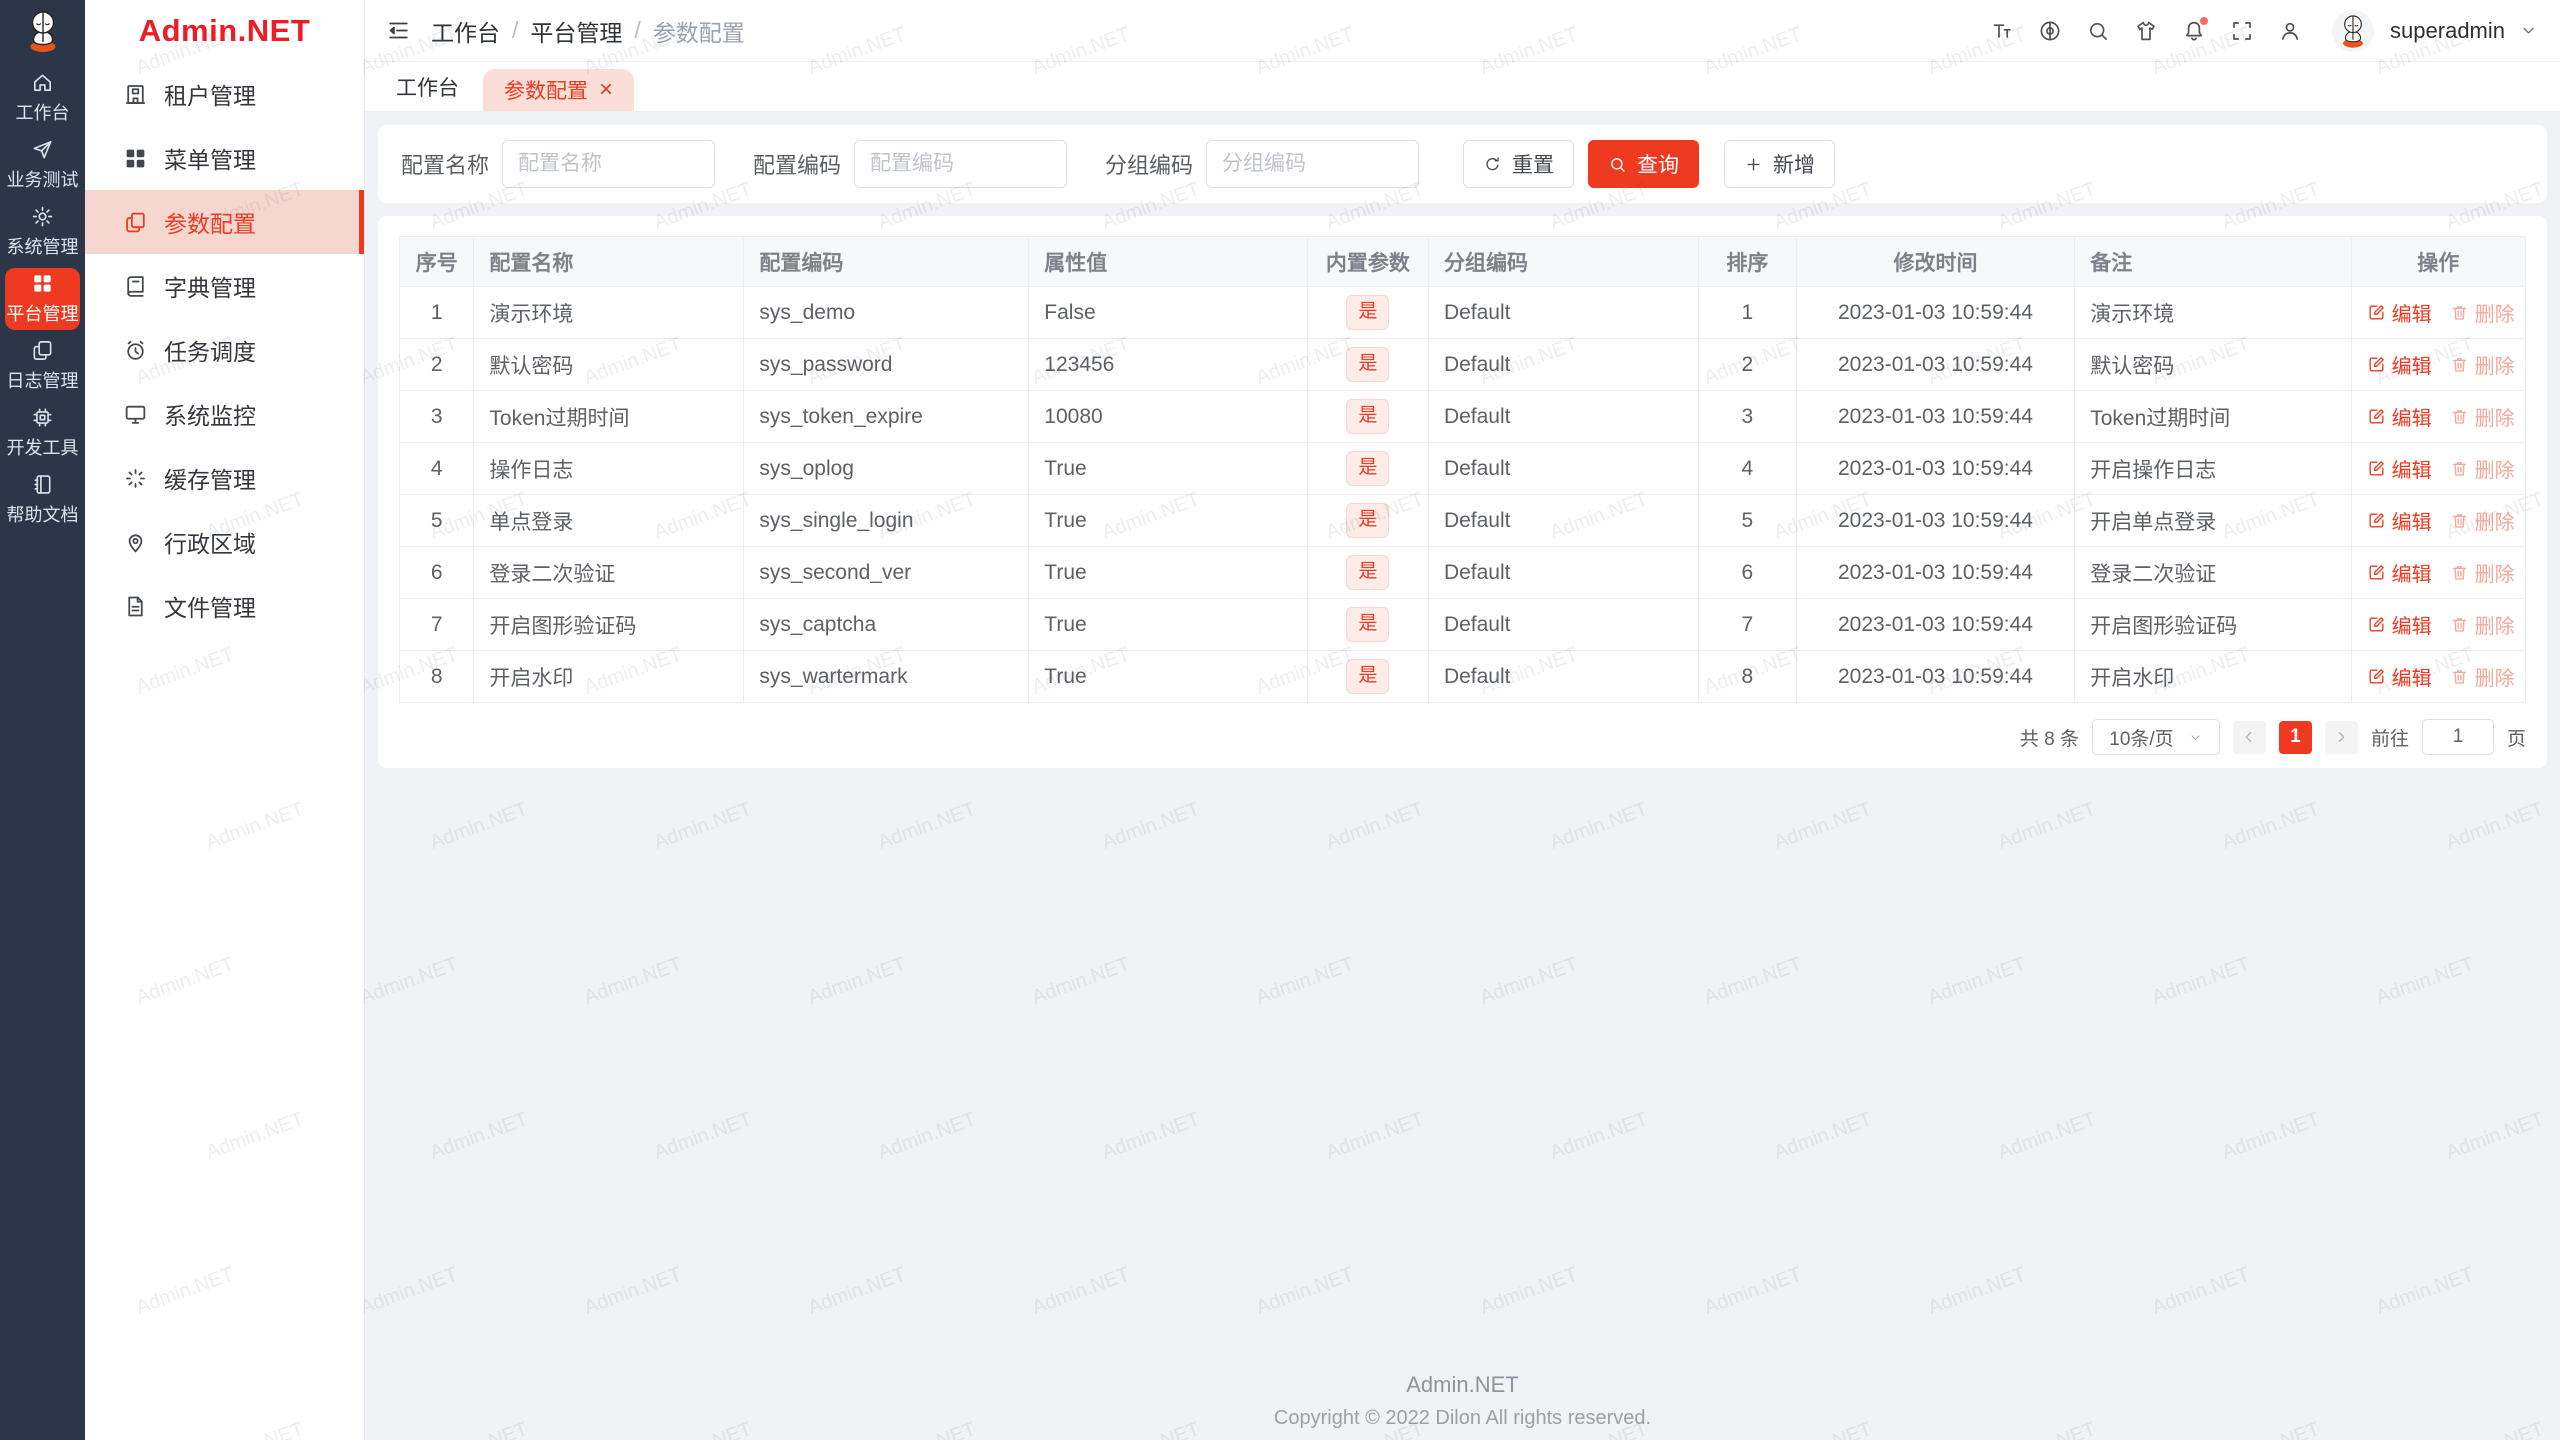 This screenshot has width=2560, height=1440. Describe the element at coordinates (42, 232) in the screenshot. I see `rail-item-system: 系统管理` at that location.